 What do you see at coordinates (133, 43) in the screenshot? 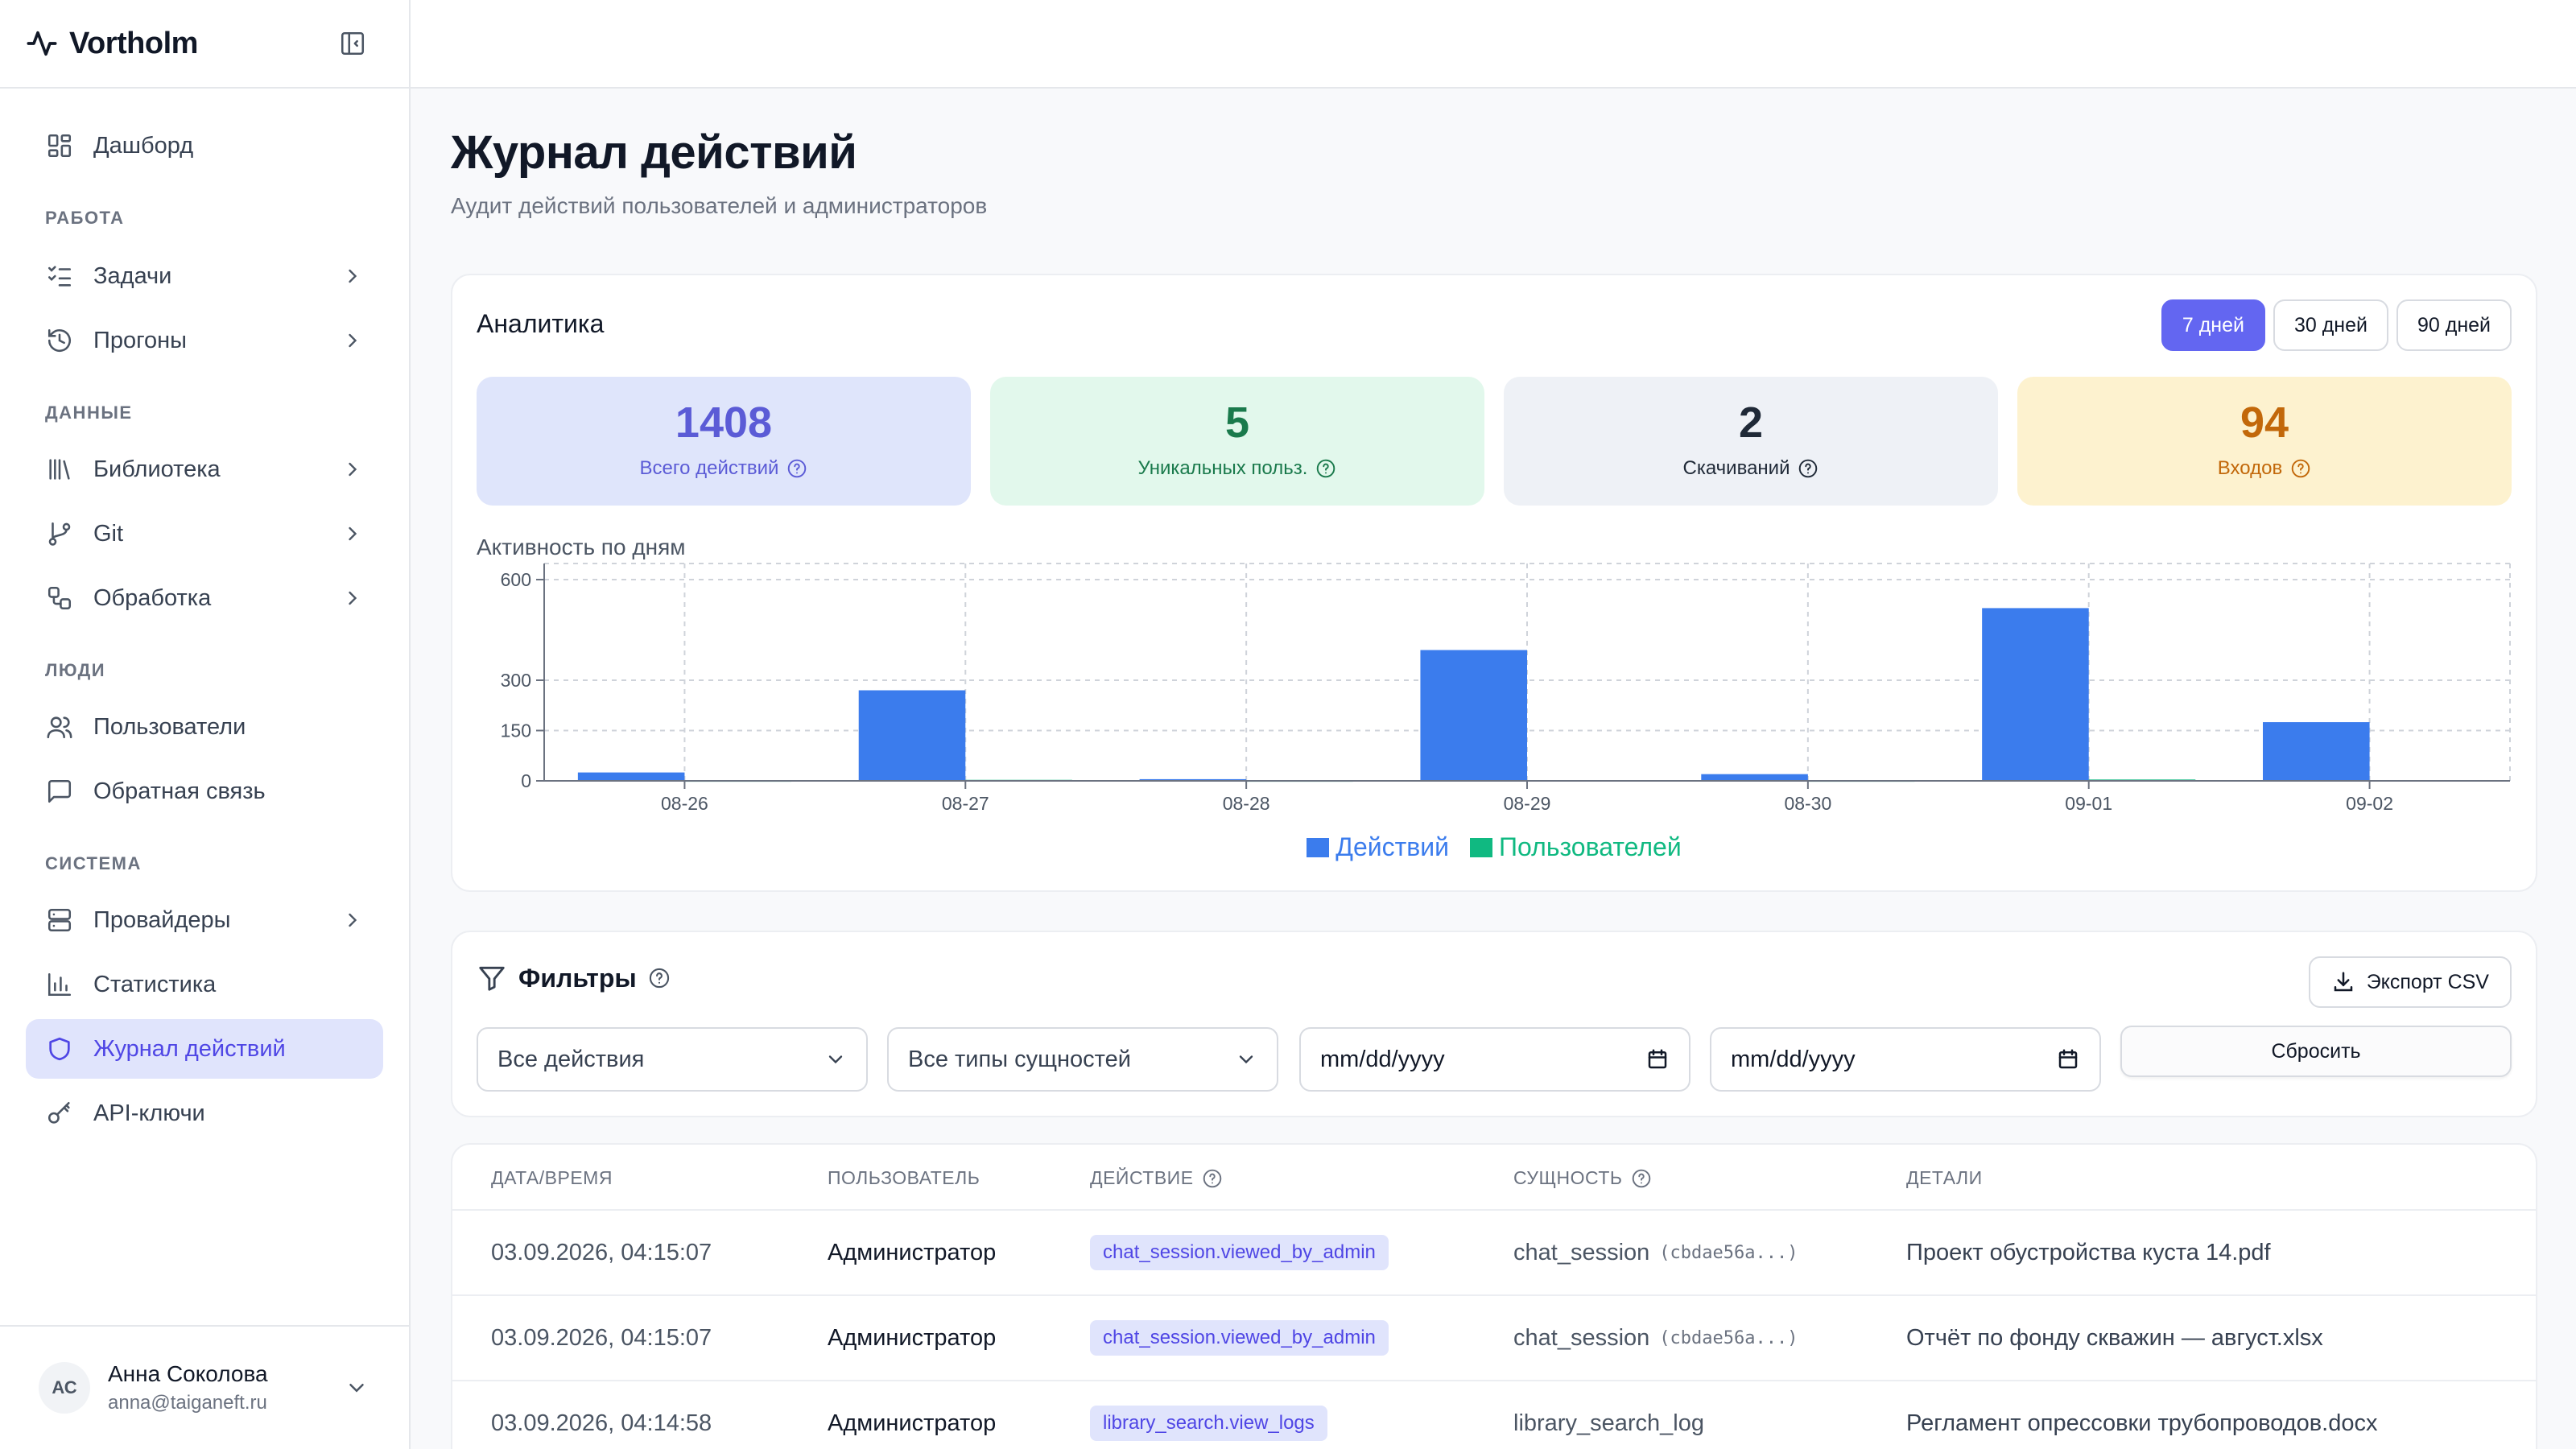
I see `brand-name: Vortholm` at bounding box center [133, 43].